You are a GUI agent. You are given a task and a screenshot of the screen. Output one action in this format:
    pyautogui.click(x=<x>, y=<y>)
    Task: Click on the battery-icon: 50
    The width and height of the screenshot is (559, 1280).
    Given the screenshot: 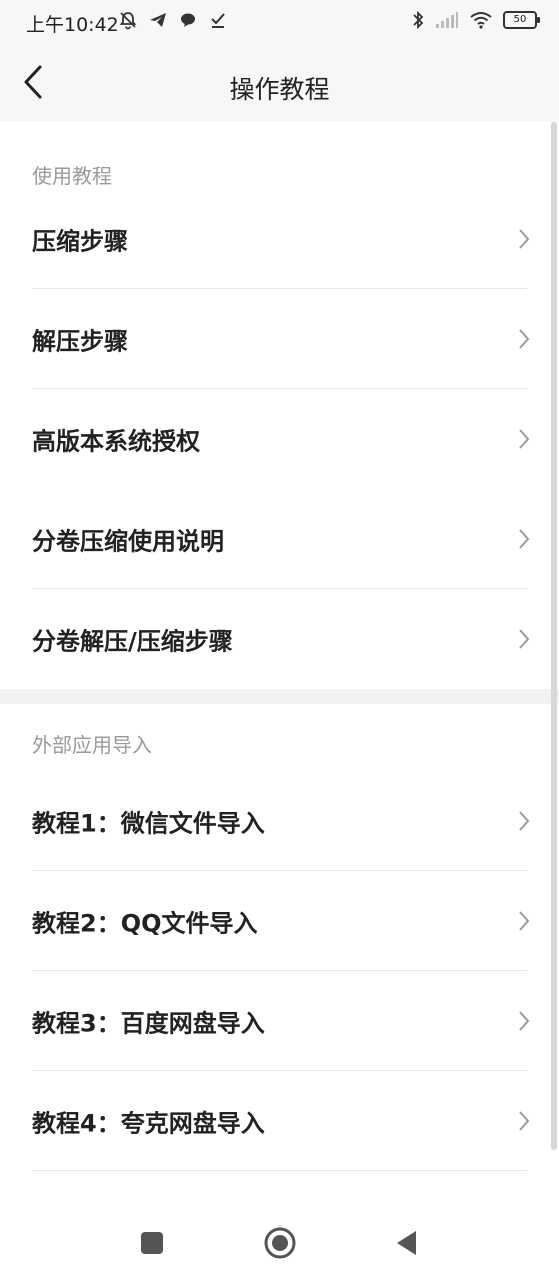 What is the action you would take?
    pyautogui.click(x=521, y=20)
    